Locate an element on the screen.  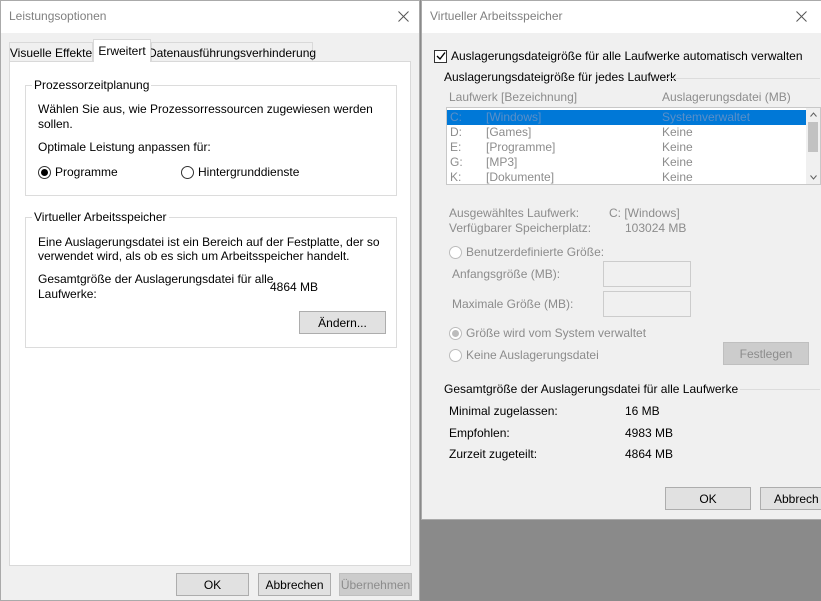
radio-custom-size: Benutzerdefinierte Größe: is located at coordinates (526, 252).